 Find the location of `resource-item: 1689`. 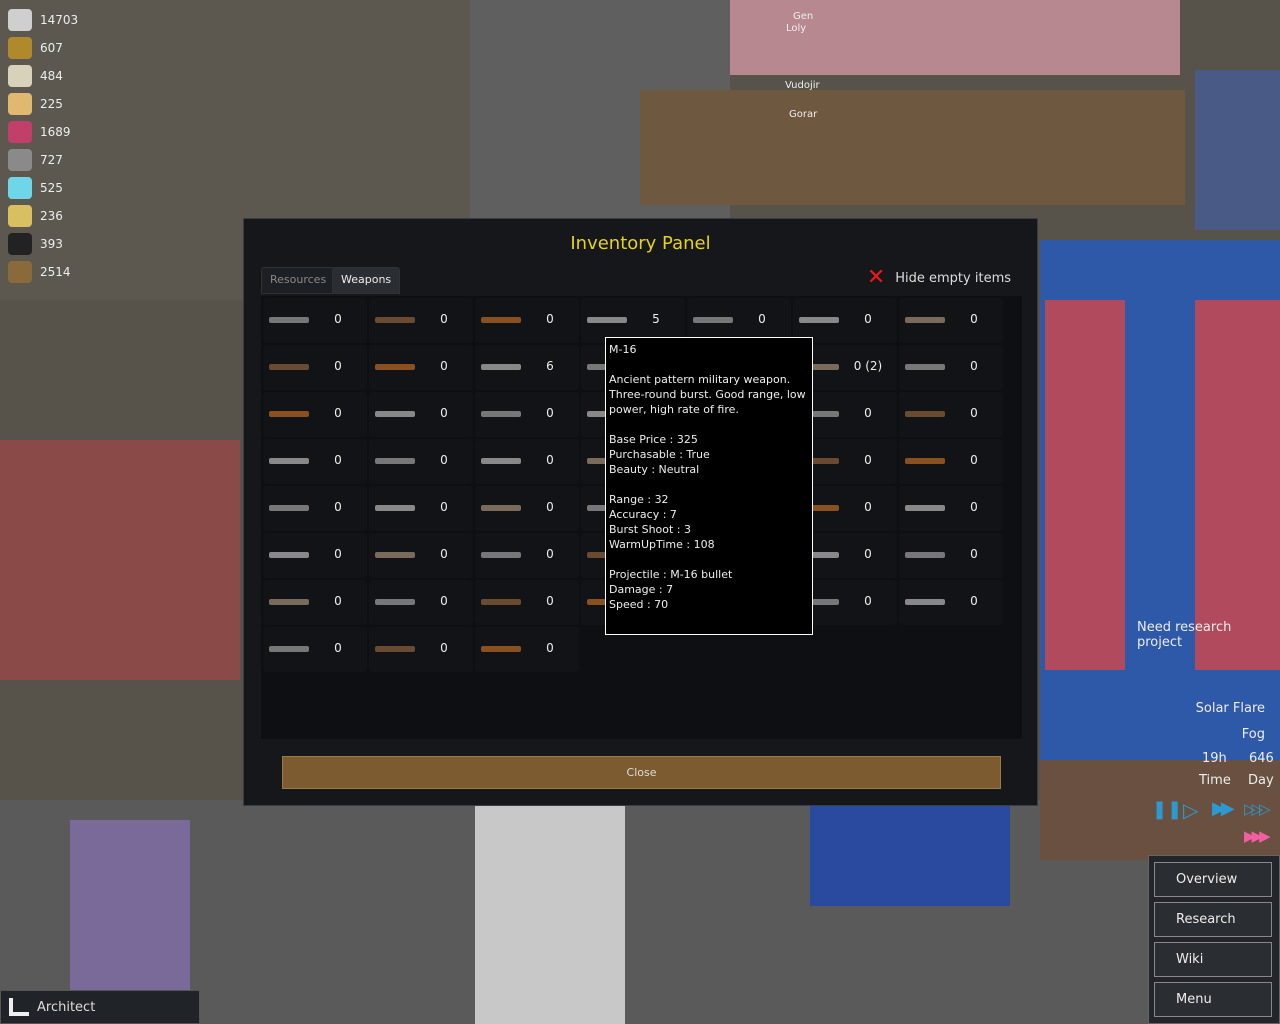

resource-item: 1689 is located at coordinates (39, 132).